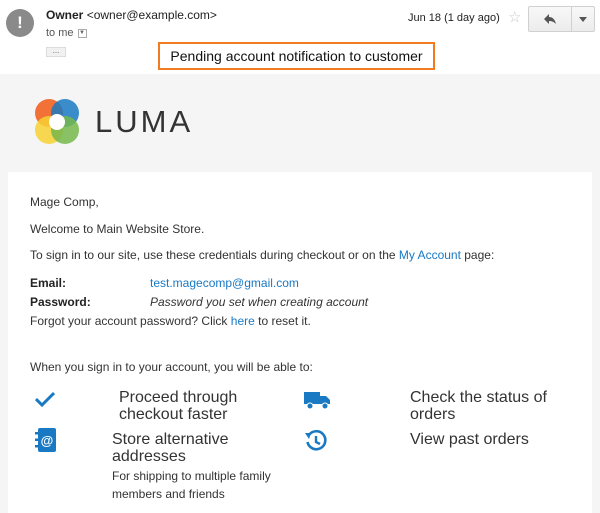  Describe the element at coordinates (243, 321) in the screenshot. I see `reset-password-link: here` at that location.